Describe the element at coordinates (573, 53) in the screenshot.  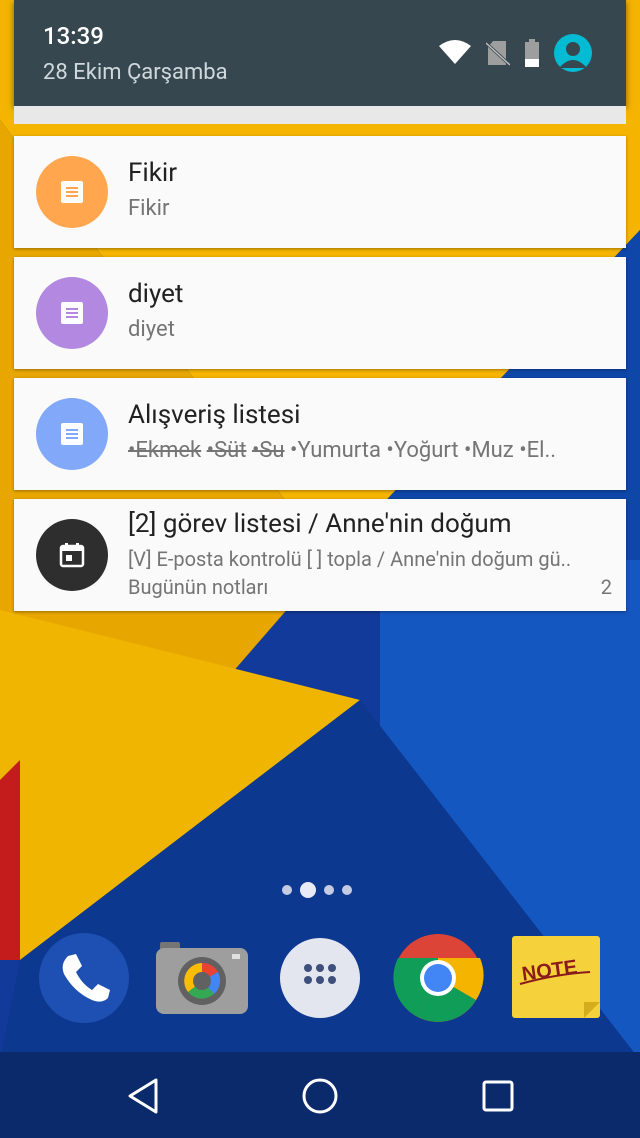
I see `user-avatar-icon` at that location.